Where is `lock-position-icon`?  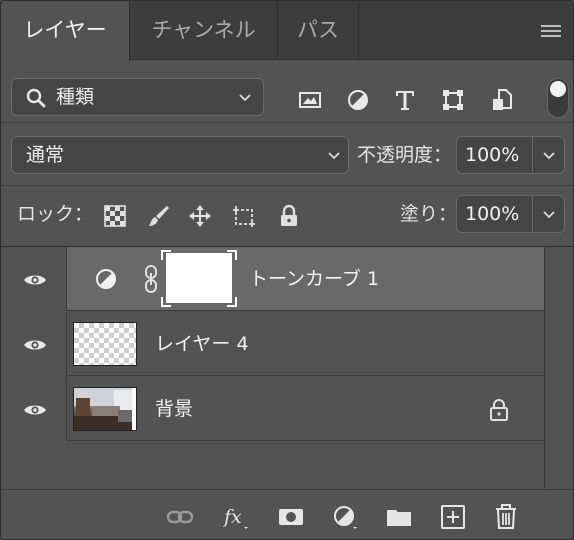 lock-position-icon is located at coordinates (200, 216).